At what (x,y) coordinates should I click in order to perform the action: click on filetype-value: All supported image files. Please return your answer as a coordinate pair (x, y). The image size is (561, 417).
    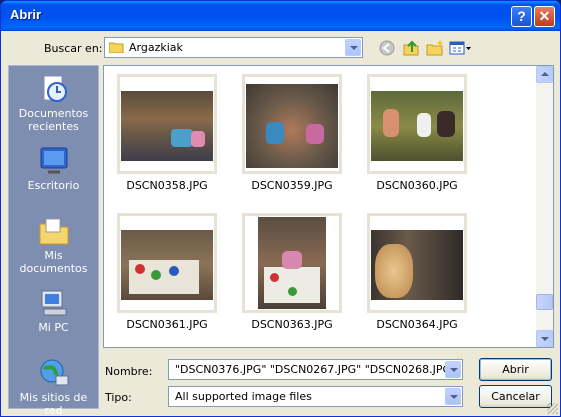
    Looking at the image, I should click on (243, 396).